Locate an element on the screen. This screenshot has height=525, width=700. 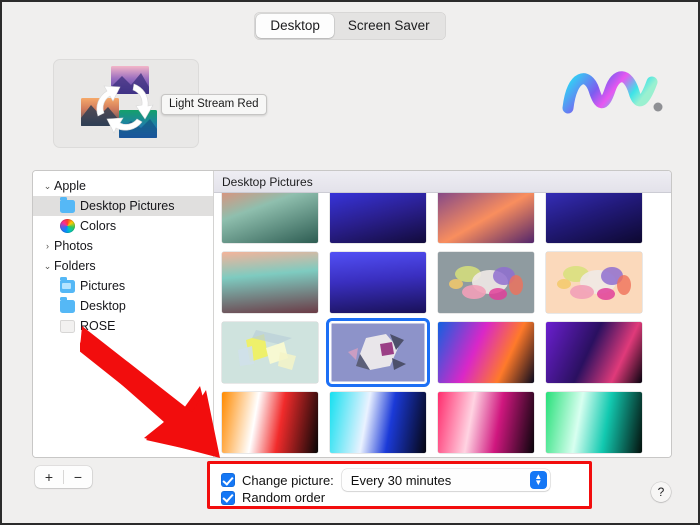
sidebar-item-desktop: Desktop is located at coordinates (123, 306).